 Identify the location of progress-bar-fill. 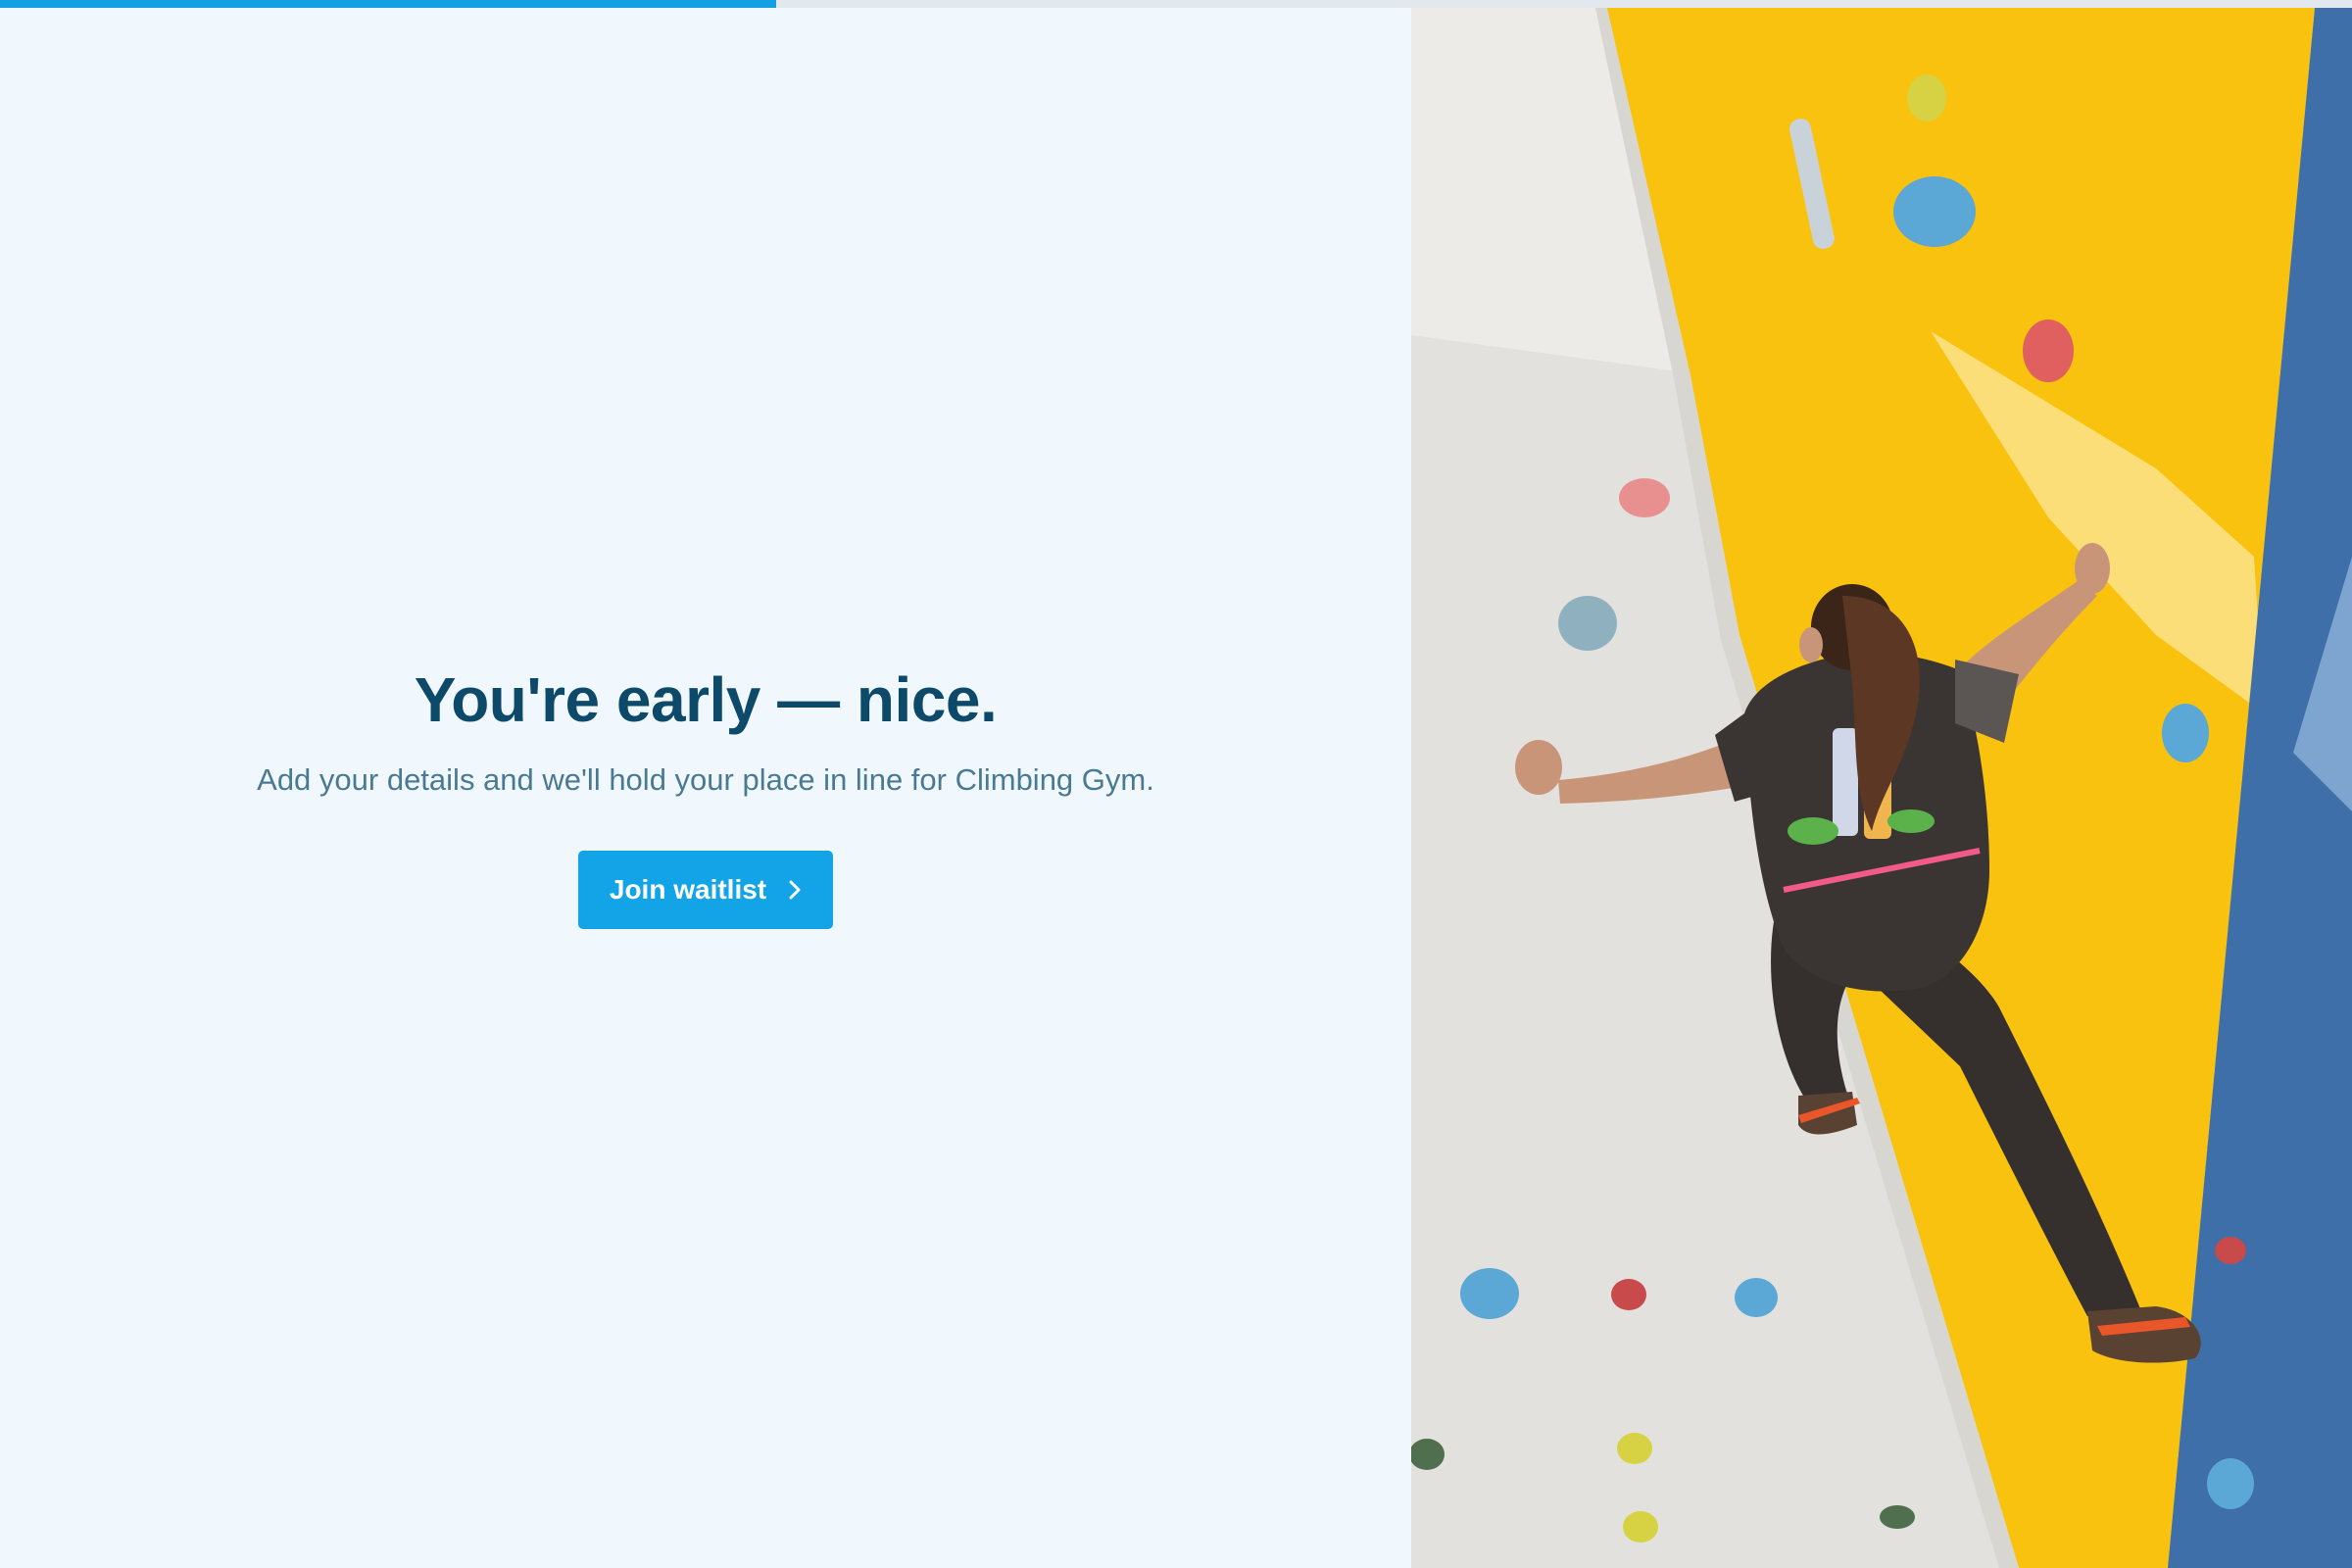
(388, 4).